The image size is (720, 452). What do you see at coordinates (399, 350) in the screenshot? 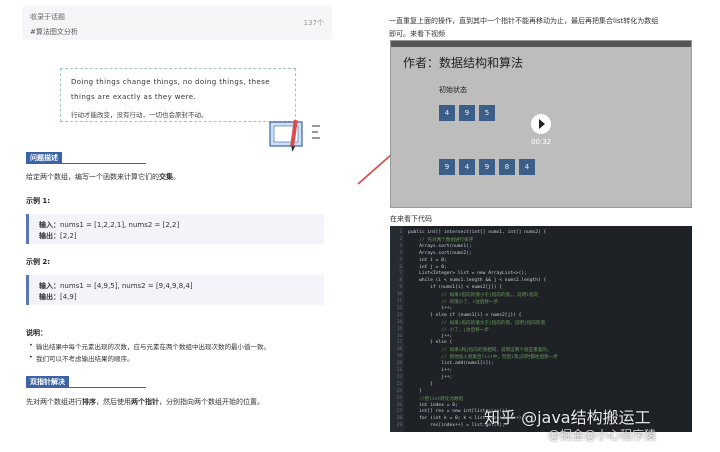
I see `code-line-number: 18` at bounding box center [399, 350].